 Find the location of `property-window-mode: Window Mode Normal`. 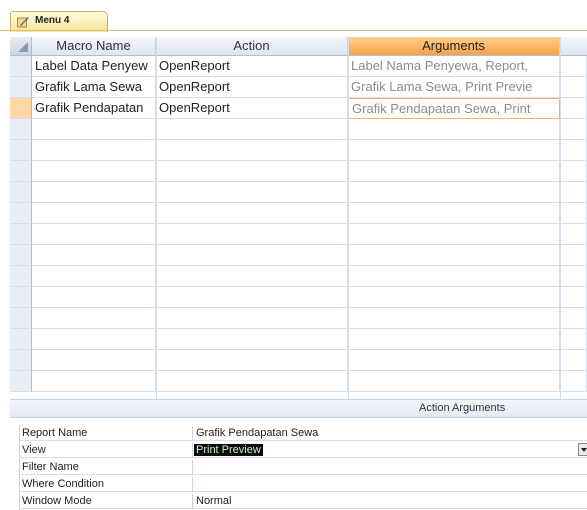

property-window-mode: Window Mode Normal is located at coordinates (303, 501).